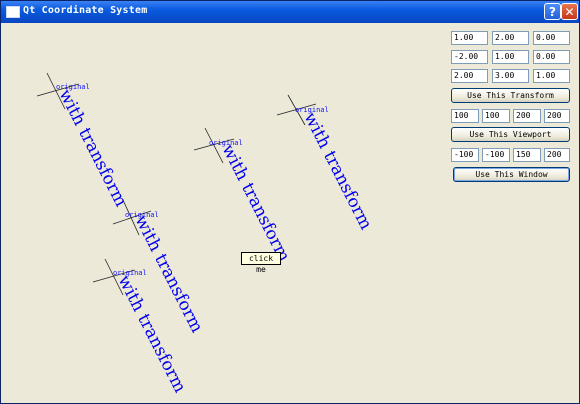 The height and width of the screenshot is (404, 580). What do you see at coordinates (469, 57) in the screenshot?
I see `matrix-m21-field: -2.00` at bounding box center [469, 57].